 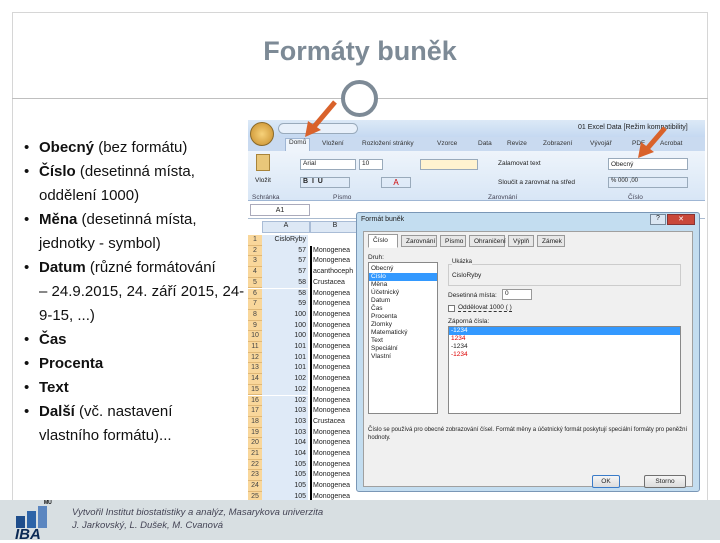 I want to click on logo-mu: MU, so click(x=48, y=503).